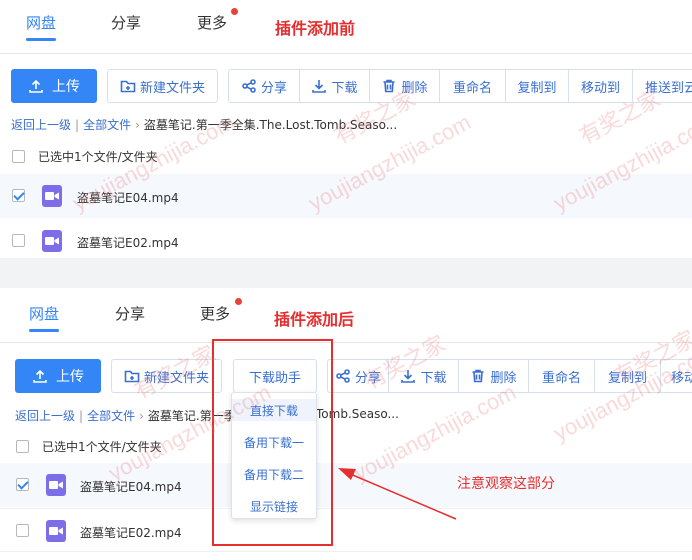 Image resolution: width=692 pixels, height=560 pixels. Describe the element at coordinates (506, 484) in the screenshot. I see `annotation-note: 注意观察这部分` at that location.